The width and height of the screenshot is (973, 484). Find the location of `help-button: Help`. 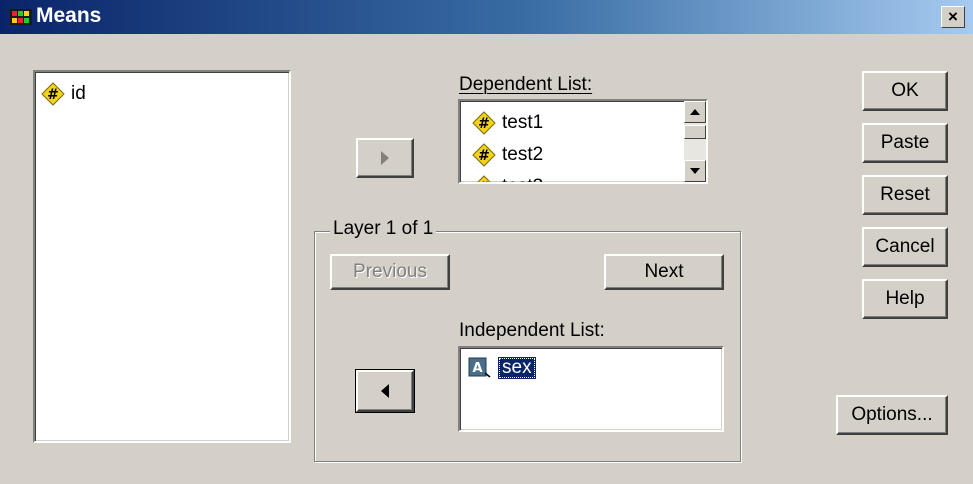

help-button: Help is located at coordinates (905, 299).